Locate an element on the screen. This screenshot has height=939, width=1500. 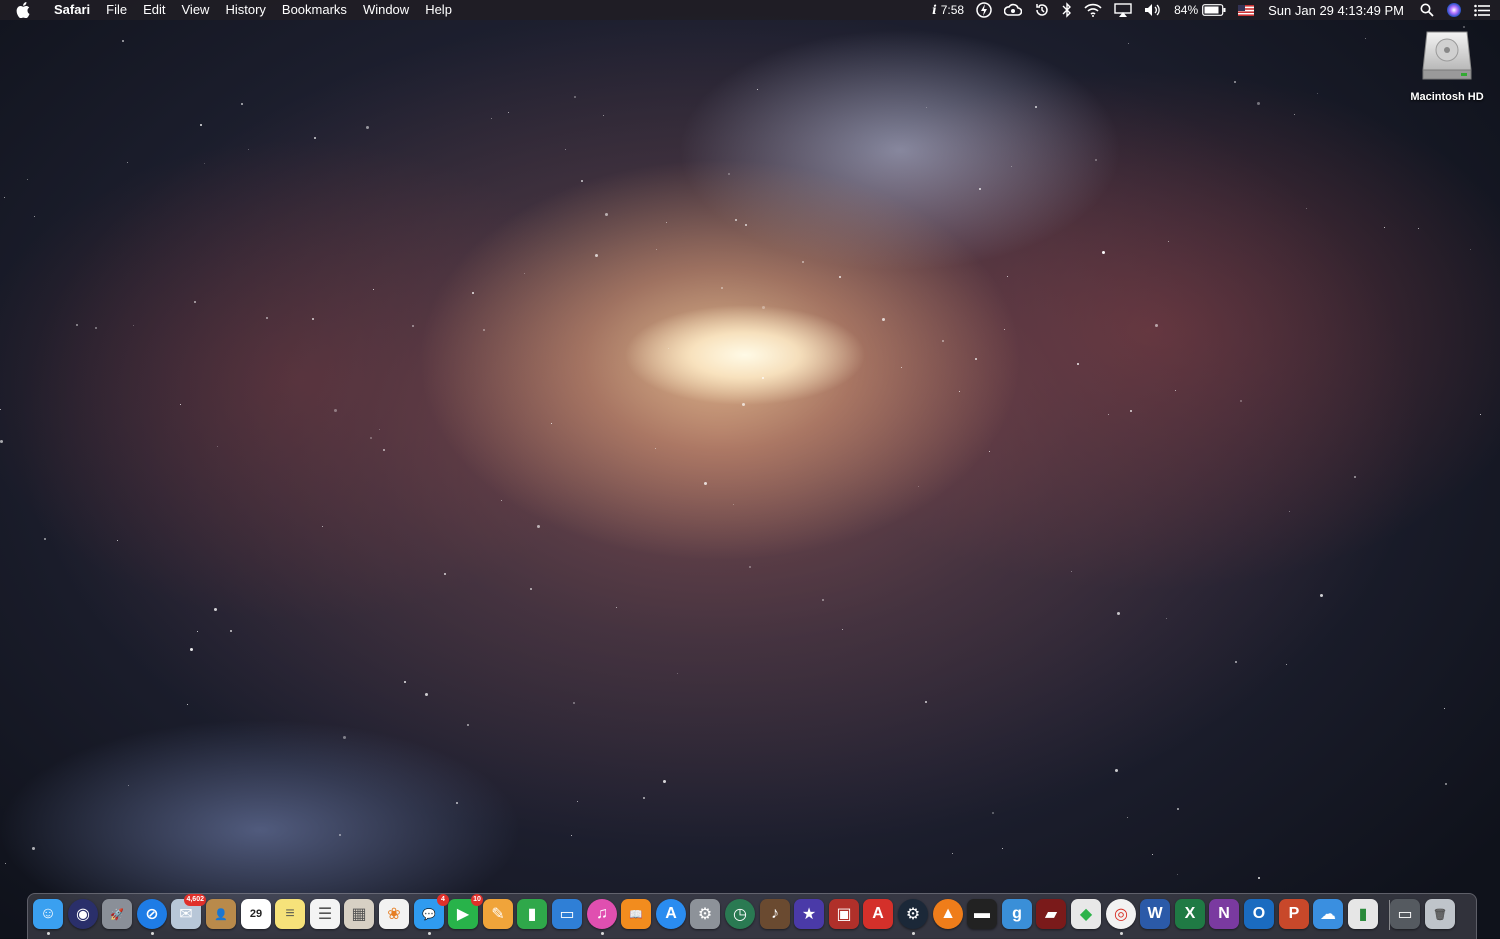
dock-imovie: ★ is located at coordinates (809, 914).